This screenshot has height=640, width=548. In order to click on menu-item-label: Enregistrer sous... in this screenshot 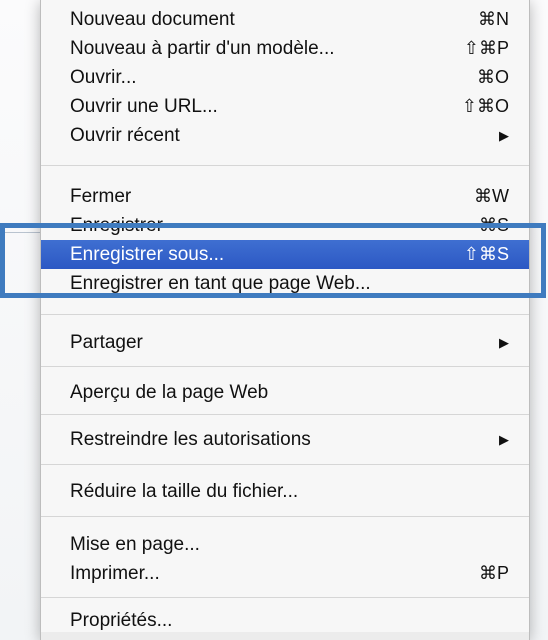, I will do `click(147, 254)`.